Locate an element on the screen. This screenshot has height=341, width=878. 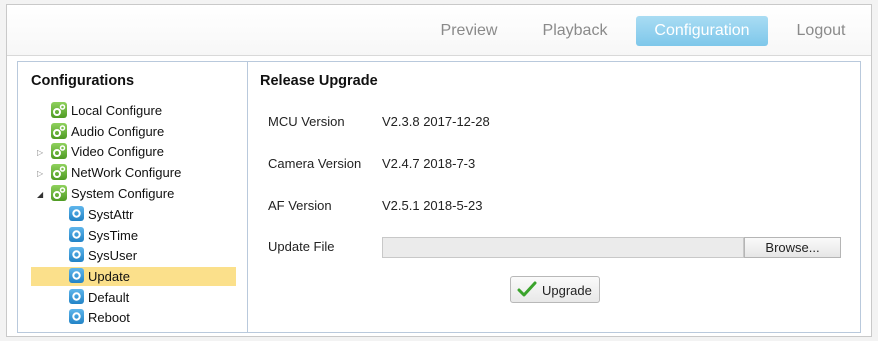
tree-item-sysuser: SysUser is located at coordinates (155, 255).